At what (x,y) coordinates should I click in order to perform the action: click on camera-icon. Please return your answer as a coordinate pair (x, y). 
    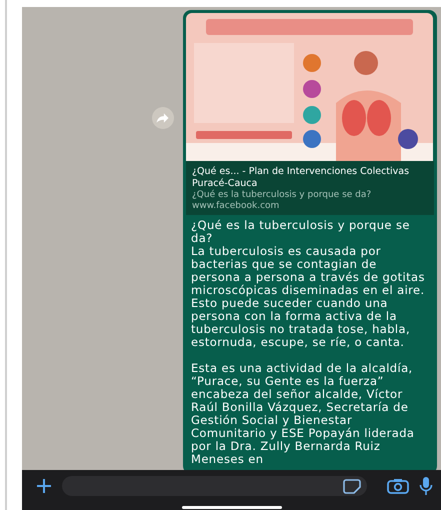
    Looking at the image, I should click on (398, 486).